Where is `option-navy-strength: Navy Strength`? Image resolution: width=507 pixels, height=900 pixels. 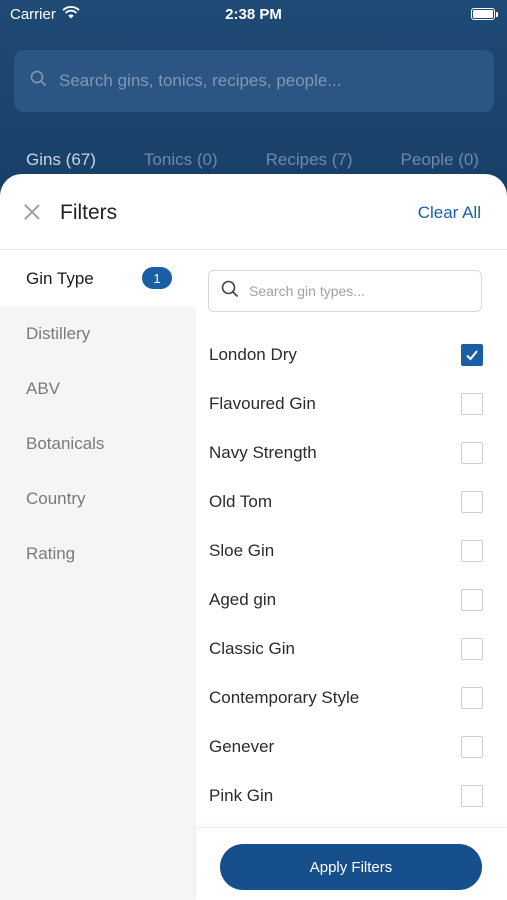 option-navy-strength: Navy Strength is located at coordinates (351, 452).